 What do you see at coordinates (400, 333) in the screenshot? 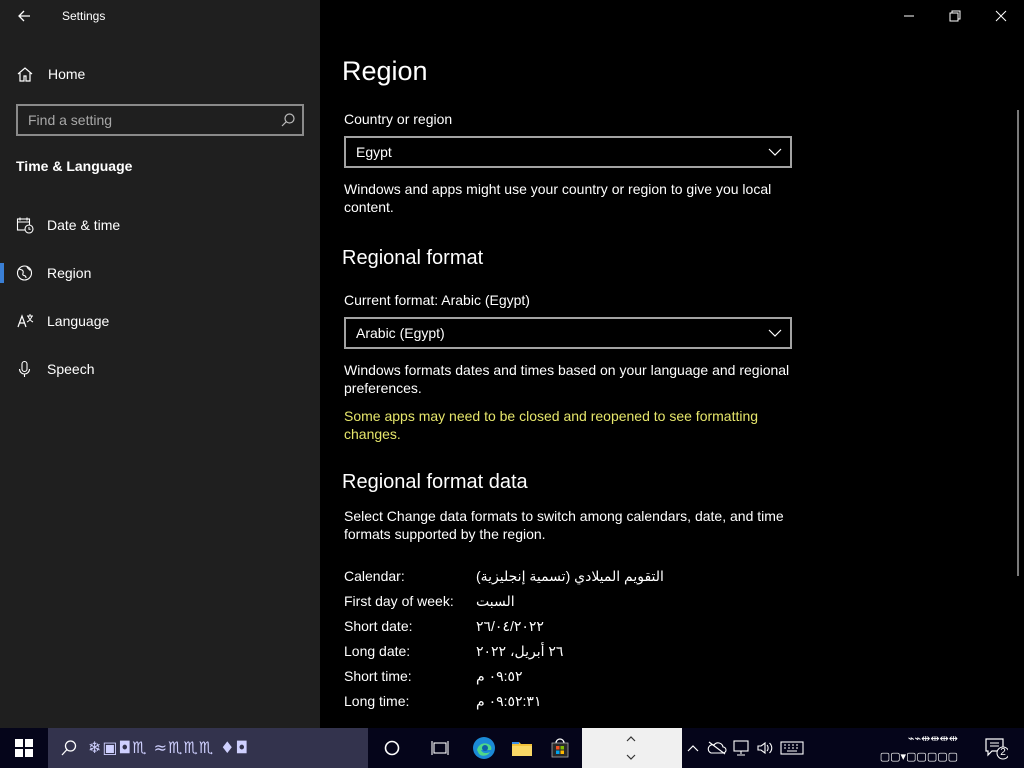
I see `regional-format-value: Arabic (Egypt)` at bounding box center [400, 333].